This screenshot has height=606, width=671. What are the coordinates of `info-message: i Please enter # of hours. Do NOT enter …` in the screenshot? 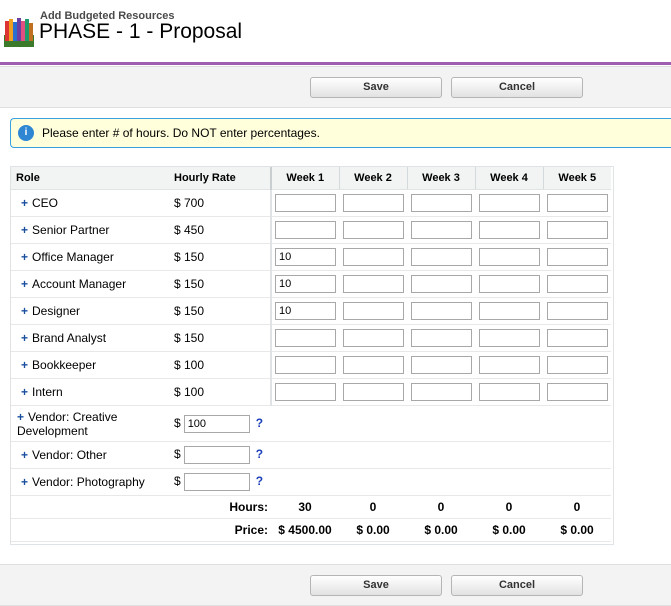 It's located at (340, 133).